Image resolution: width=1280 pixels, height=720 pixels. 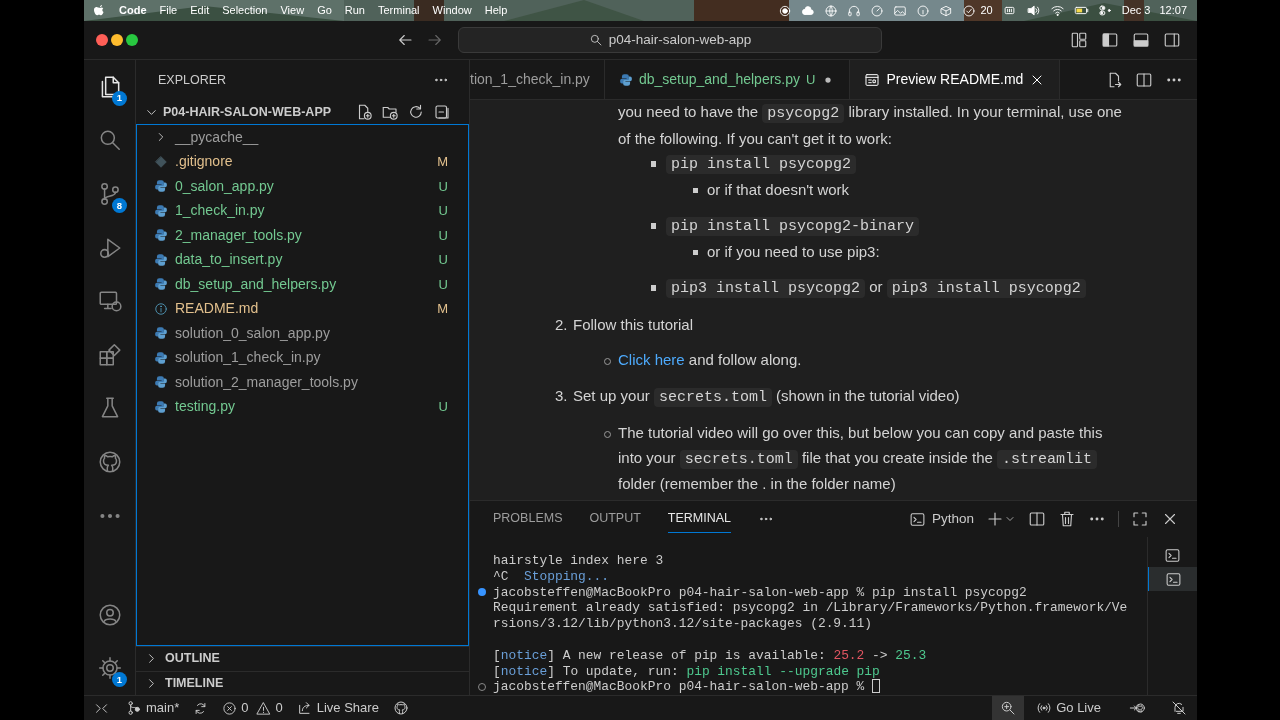 What do you see at coordinates (302, 210) in the screenshot?
I see `file-tree-item: 1_check_in.py U` at bounding box center [302, 210].